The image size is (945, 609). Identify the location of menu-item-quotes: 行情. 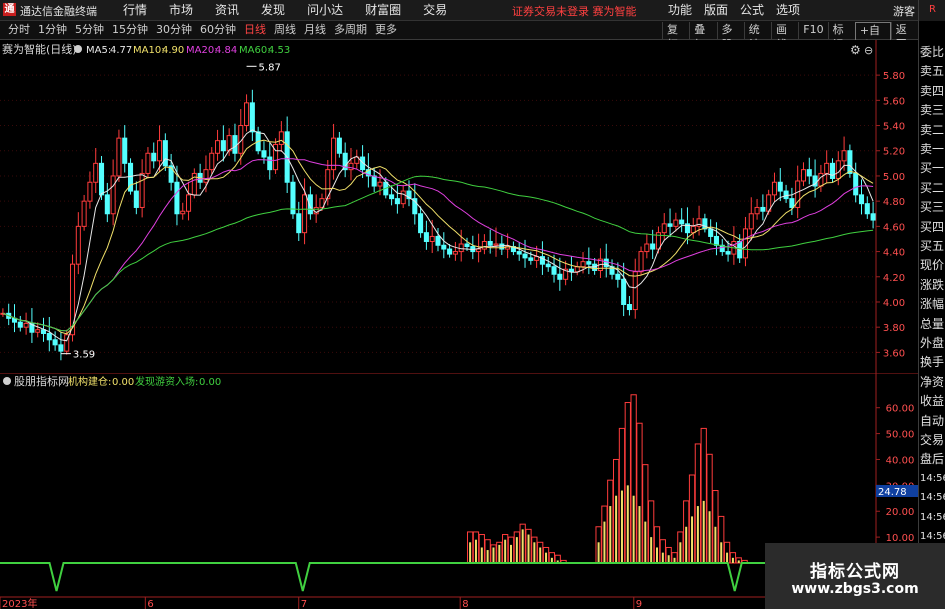
(135, 10).